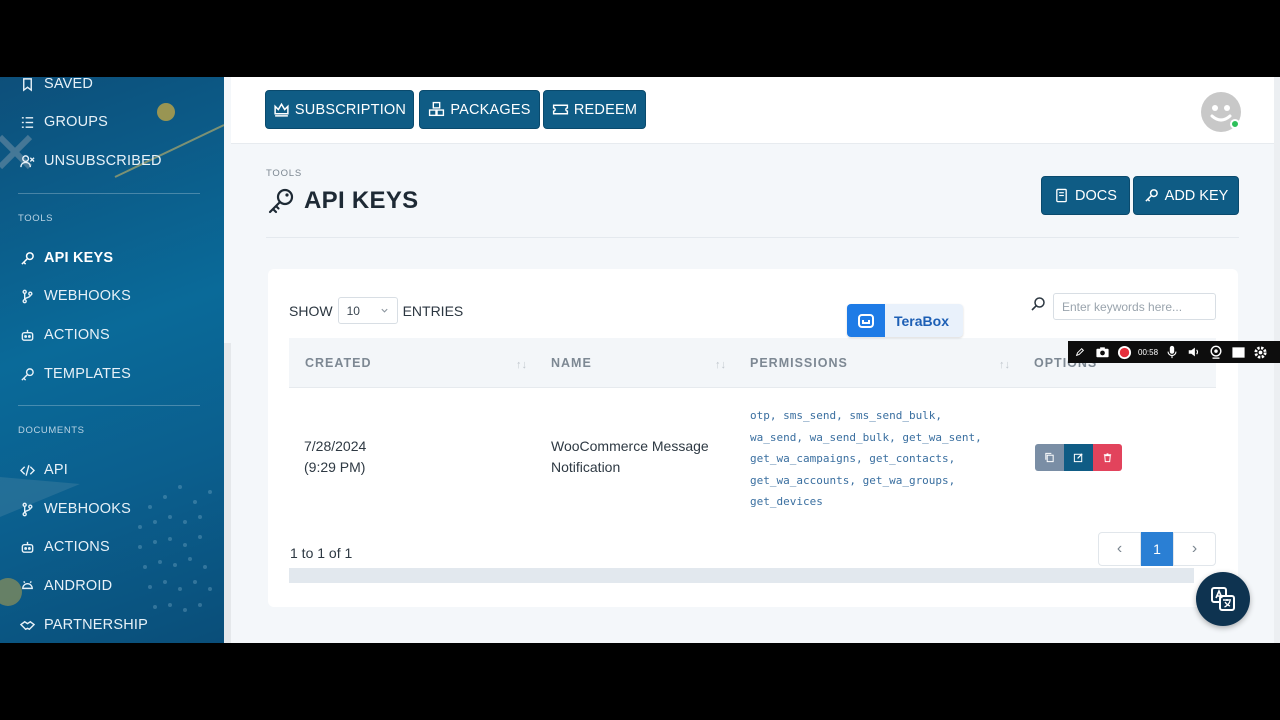  I want to click on sidebar-item-partnership: PARTNERSHIP, so click(112, 625).